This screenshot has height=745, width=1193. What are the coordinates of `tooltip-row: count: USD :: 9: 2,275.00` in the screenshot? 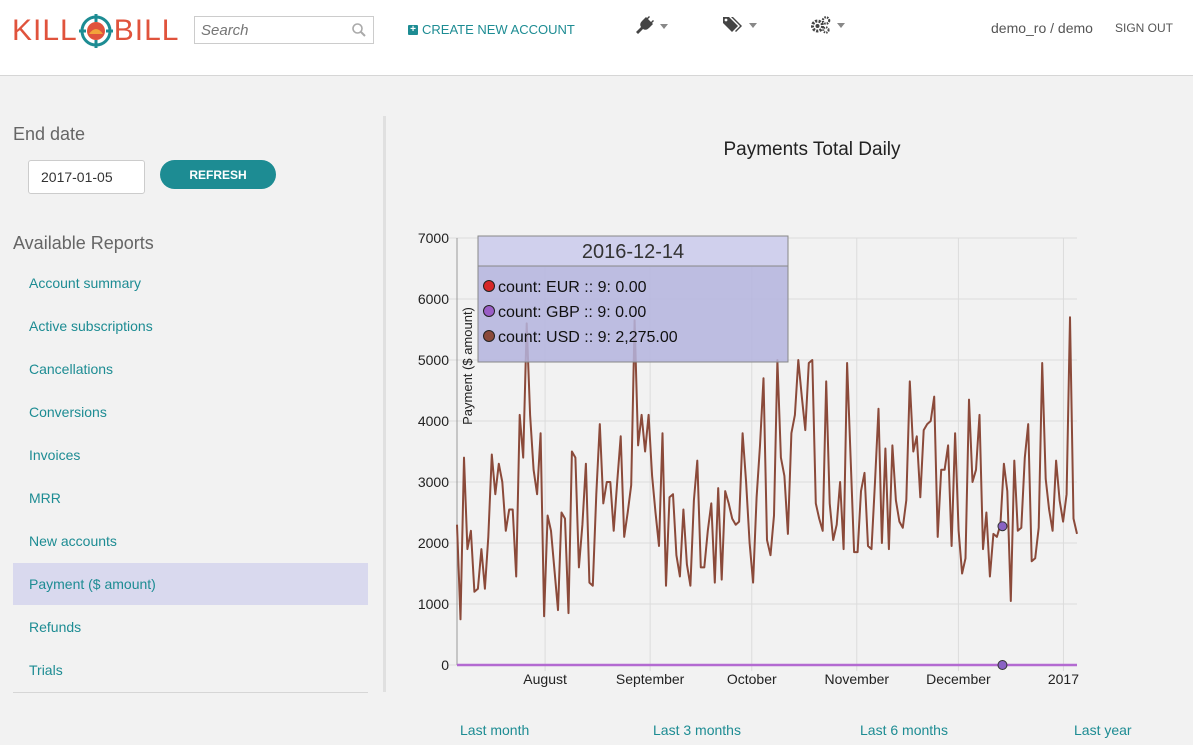 It's located at (588, 337).